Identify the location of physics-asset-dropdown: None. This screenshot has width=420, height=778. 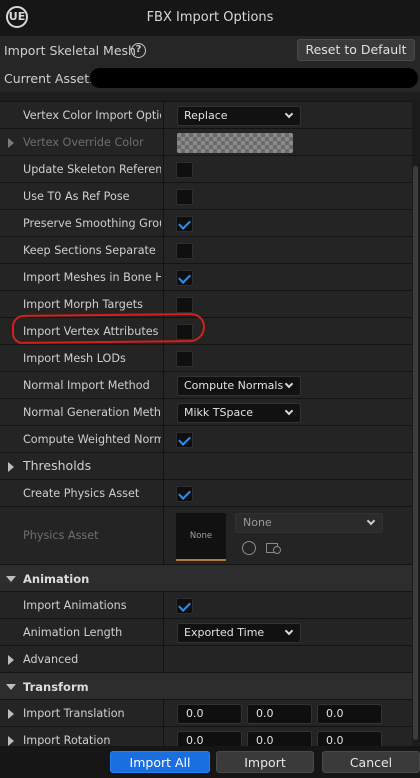
(309, 523).